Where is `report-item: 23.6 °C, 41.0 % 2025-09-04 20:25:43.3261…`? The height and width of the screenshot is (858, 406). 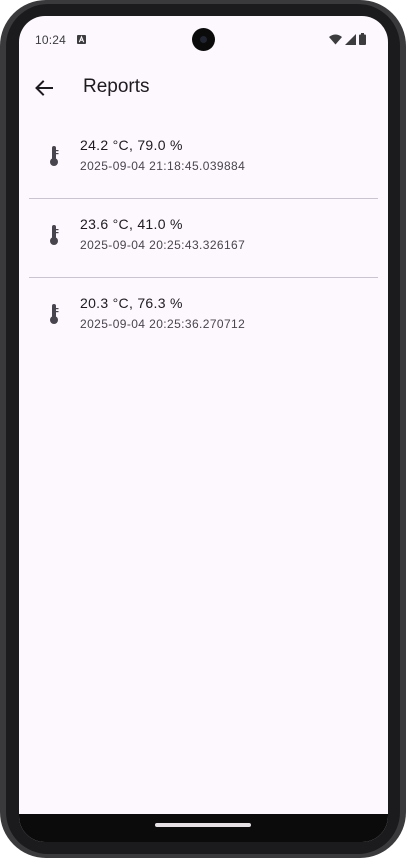
report-item: 23.6 °C, 41.0 % 2025-09-04 20:25:43.3261… is located at coordinates (203, 238).